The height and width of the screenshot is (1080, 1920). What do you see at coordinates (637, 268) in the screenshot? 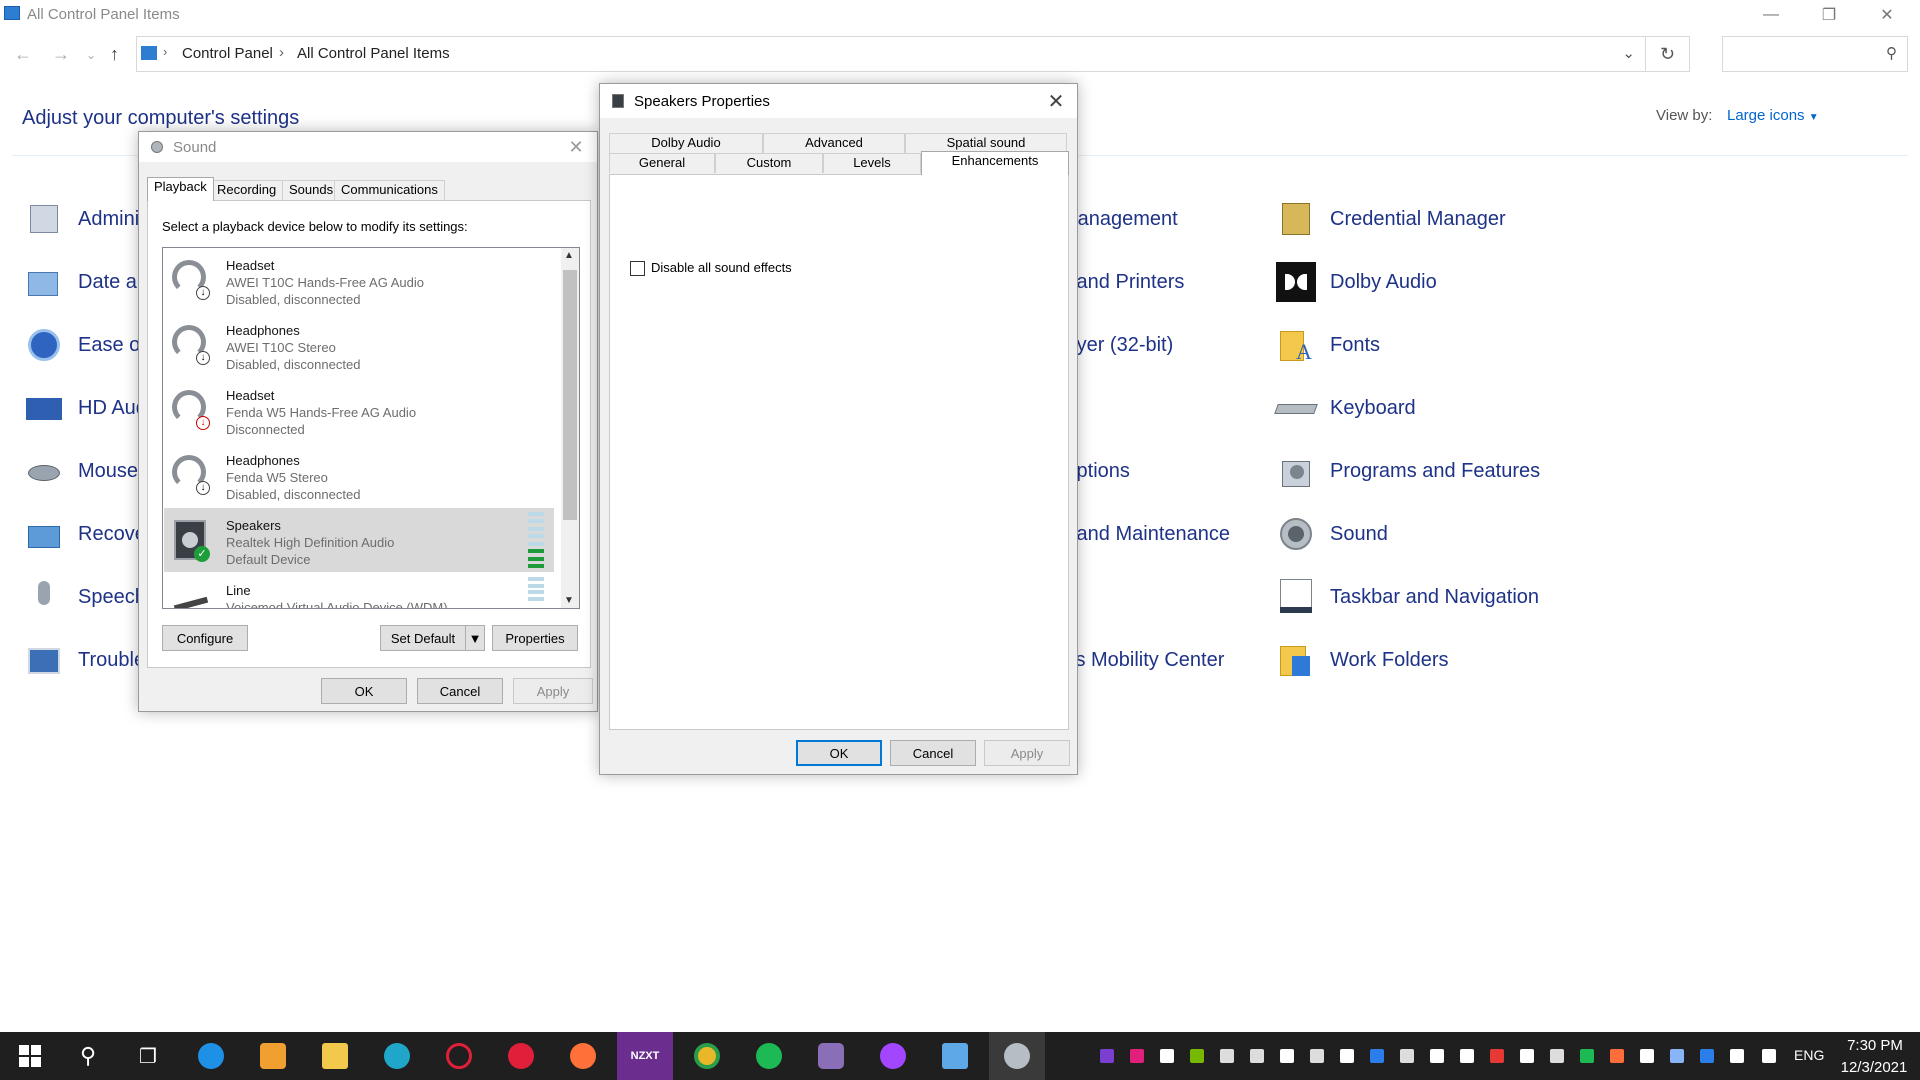
I see `disable-sound-effects-checkbox` at bounding box center [637, 268].